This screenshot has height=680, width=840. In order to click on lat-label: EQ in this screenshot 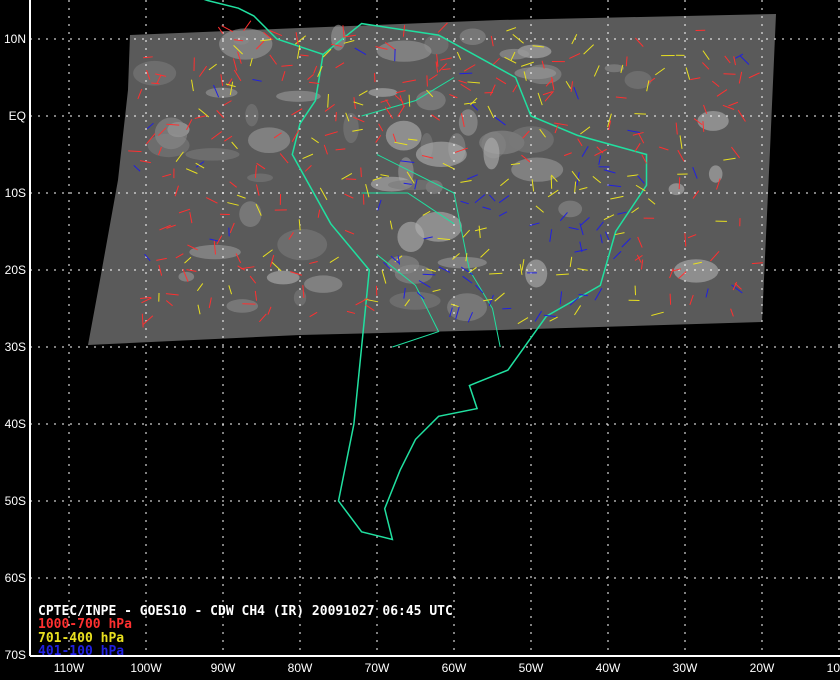, I will do `click(17, 116)`.